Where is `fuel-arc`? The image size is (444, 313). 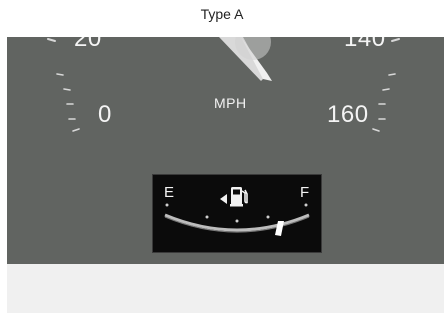
fuel-arc is located at coordinates (237, 219).